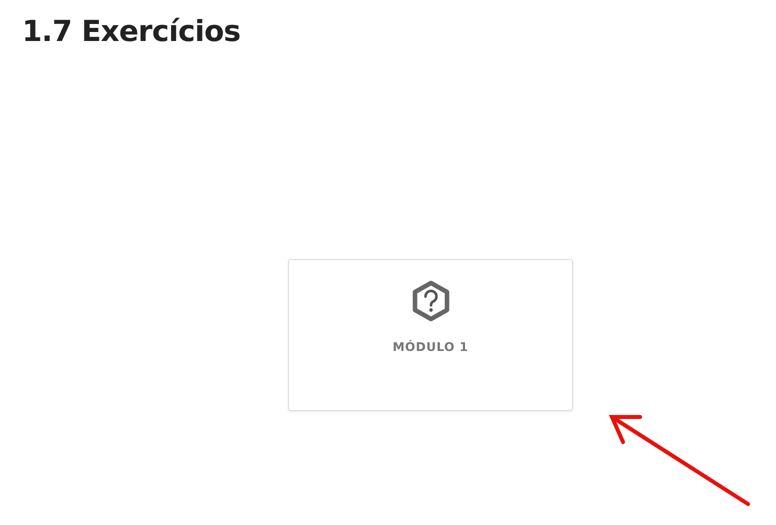 Image resolution: width=776 pixels, height=525 pixels. I want to click on question-icon, so click(430, 301).